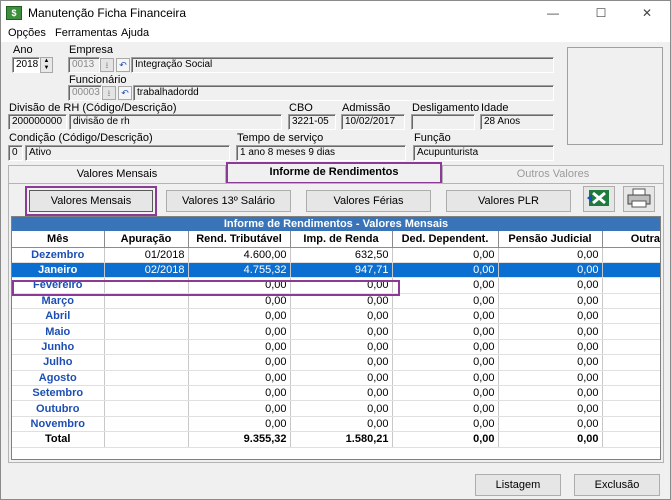  What do you see at coordinates (647, 13) in the screenshot?
I see `close-button: ✕` at bounding box center [647, 13].